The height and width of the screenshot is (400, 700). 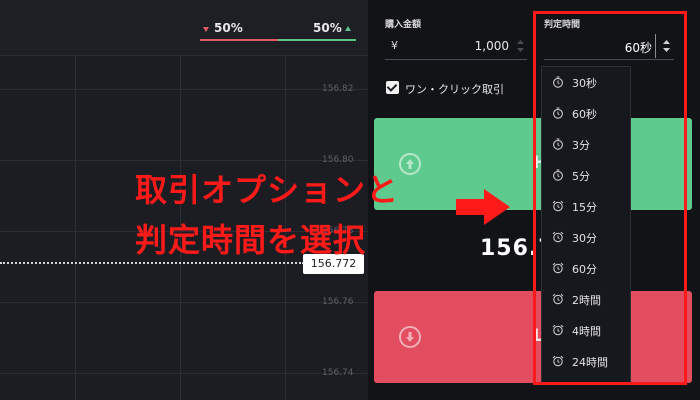 I want to click on purchase-amount-value: 1,000, so click(x=491, y=46).